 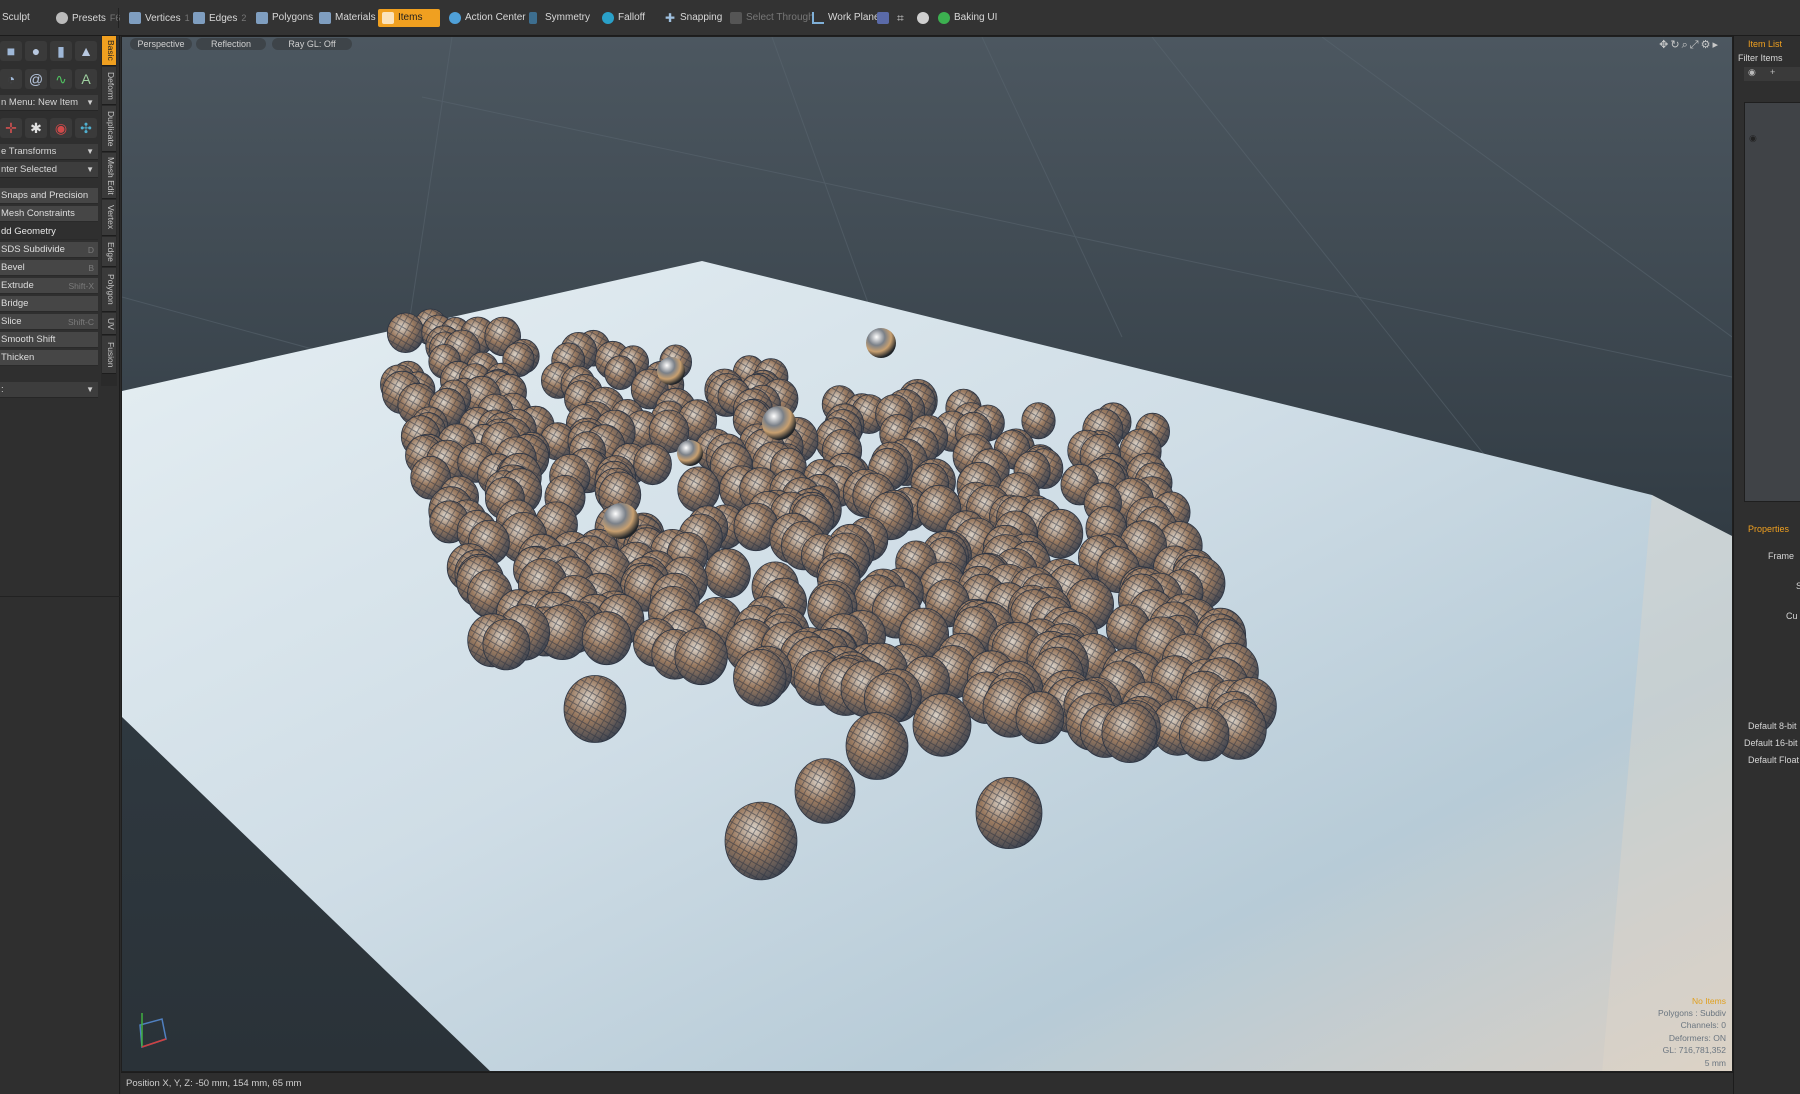 I want to click on text-icon: A, so click(x=86, y=79).